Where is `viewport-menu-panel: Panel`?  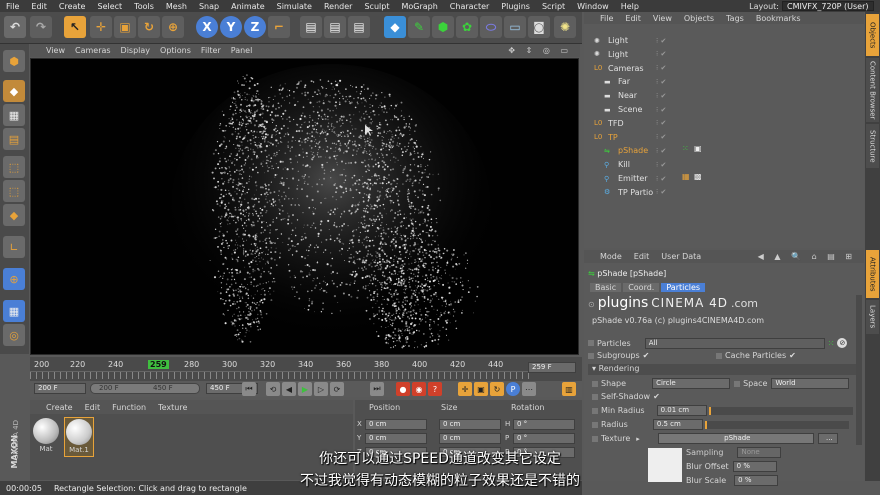
viewport-menu-panel: Panel is located at coordinates (242, 50).